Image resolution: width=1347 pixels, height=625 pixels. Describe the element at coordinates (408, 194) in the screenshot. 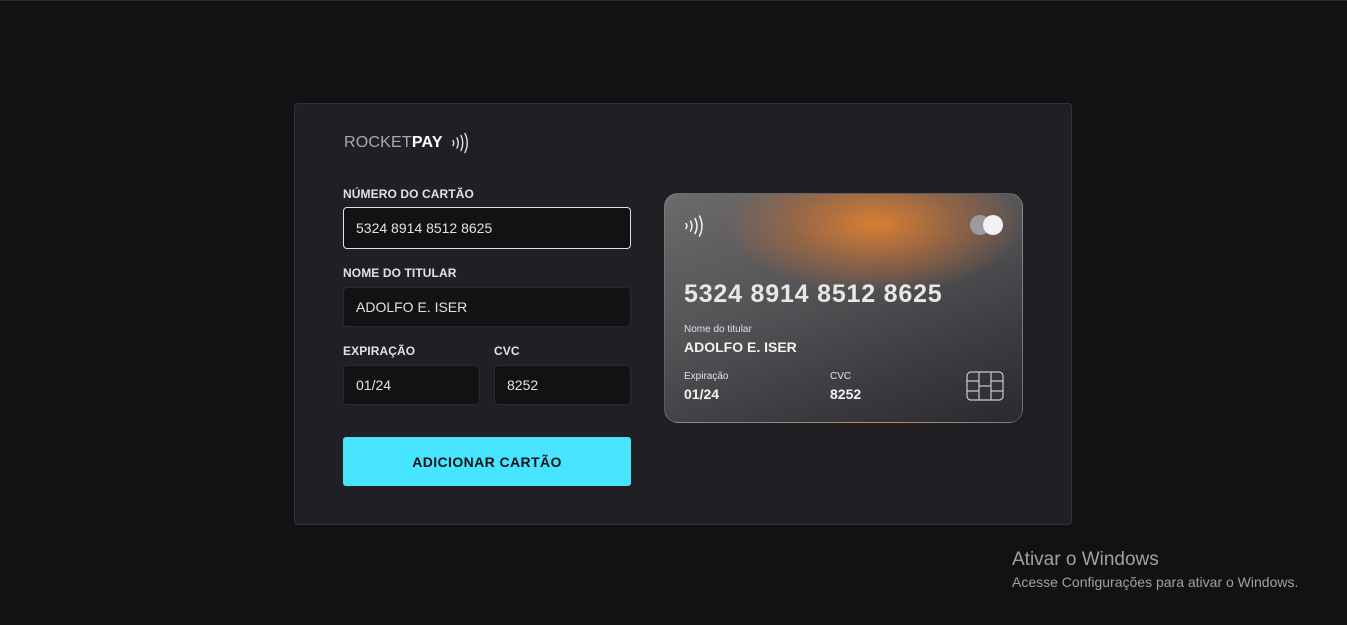

I see `card-number-label: NÚMERO DO CARTÃO` at that location.